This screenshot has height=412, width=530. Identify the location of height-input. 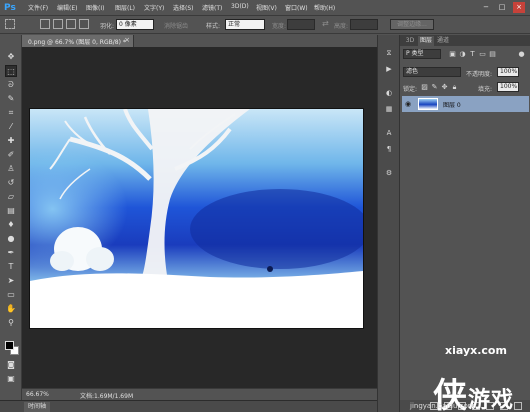
(364, 24).